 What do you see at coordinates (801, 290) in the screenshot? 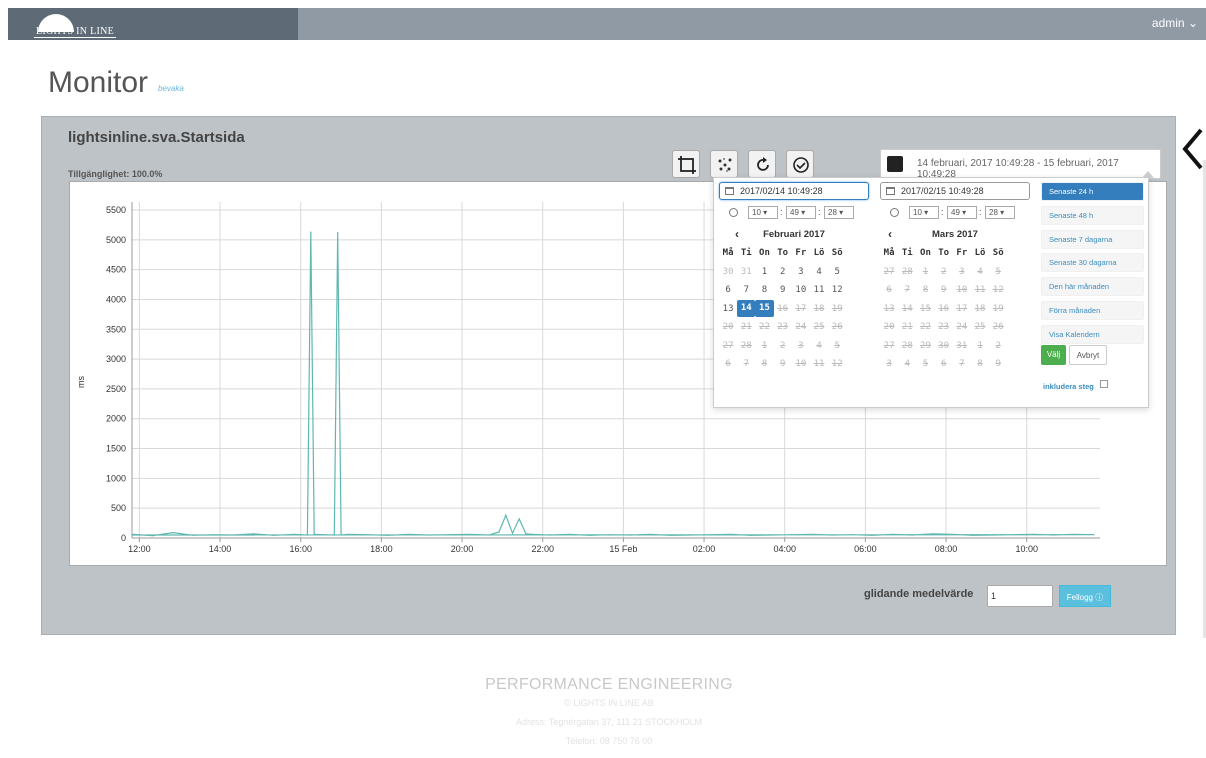
I see `calendar-day: 10` at bounding box center [801, 290].